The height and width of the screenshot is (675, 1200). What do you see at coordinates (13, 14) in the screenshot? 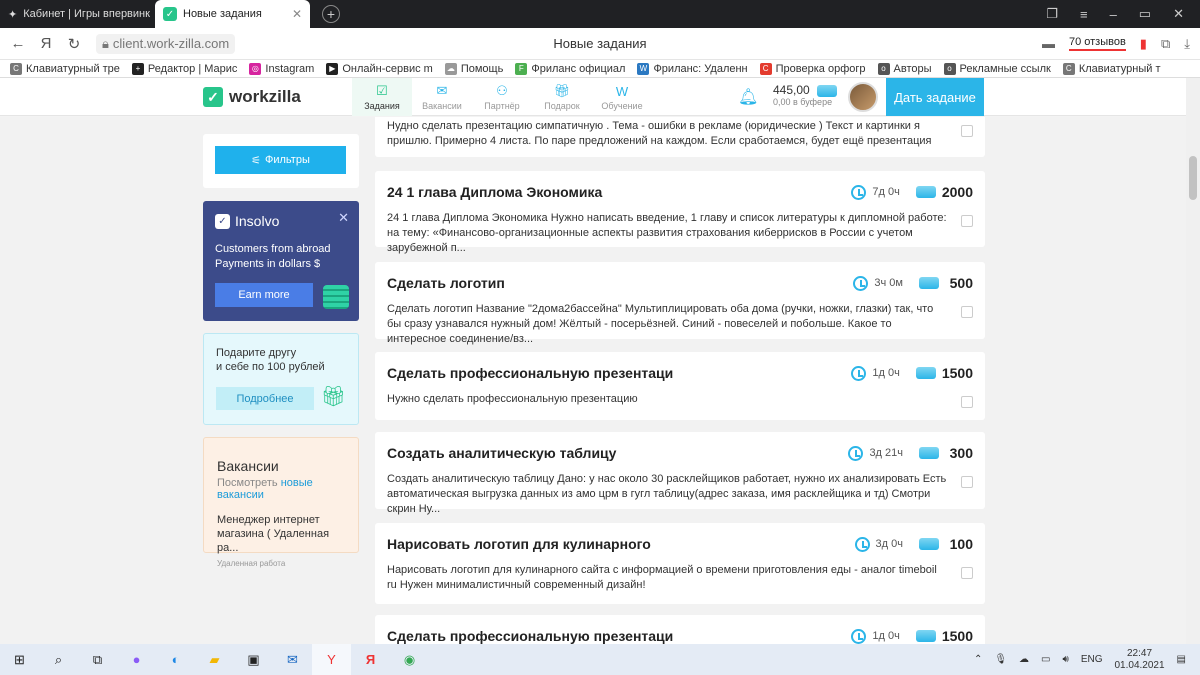
I see `sparkle-icon: ✦` at bounding box center [13, 14].